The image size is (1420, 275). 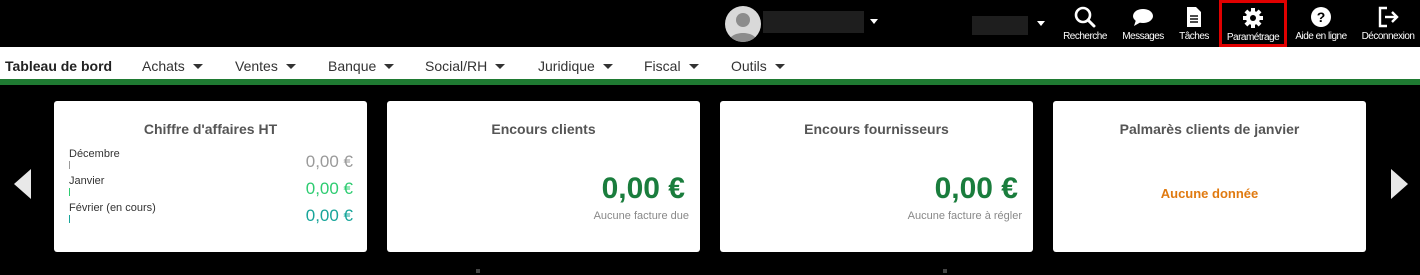 I want to click on amount-note: Aucune facture due, so click(x=641, y=216).